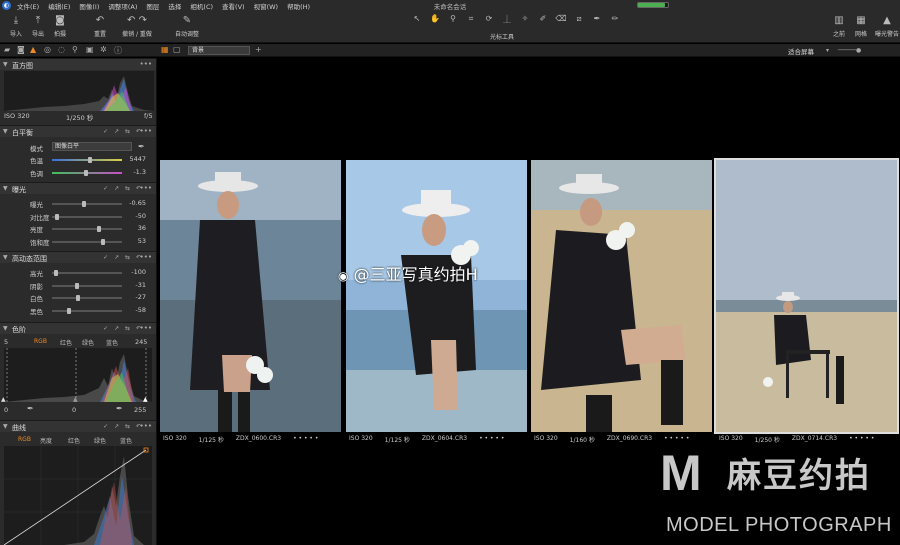 This screenshot has width=900, height=545. I want to click on curve-channel-green: 绿色, so click(100, 440).